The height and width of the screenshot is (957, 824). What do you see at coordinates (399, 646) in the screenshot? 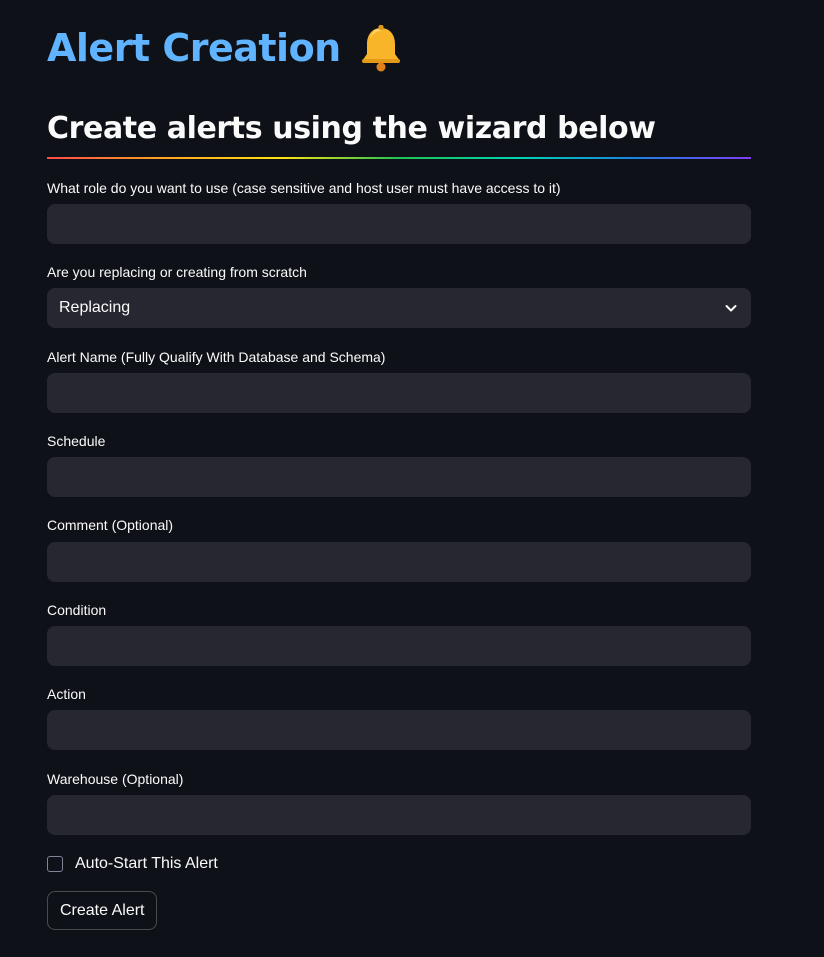
I see `condition-input` at bounding box center [399, 646].